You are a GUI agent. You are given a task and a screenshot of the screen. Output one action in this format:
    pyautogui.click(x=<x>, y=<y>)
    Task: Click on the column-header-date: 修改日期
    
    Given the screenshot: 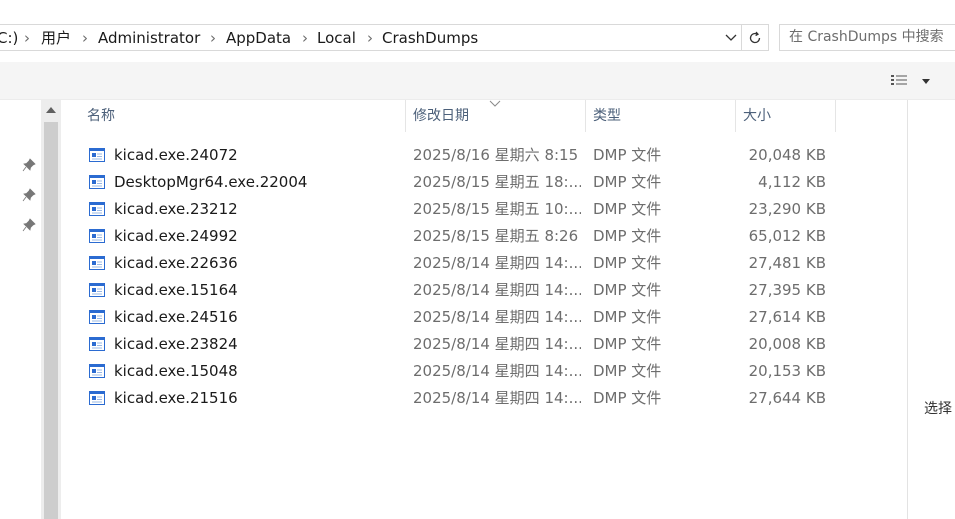 What is the action you would take?
    pyautogui.click(x=496, y=116)
    